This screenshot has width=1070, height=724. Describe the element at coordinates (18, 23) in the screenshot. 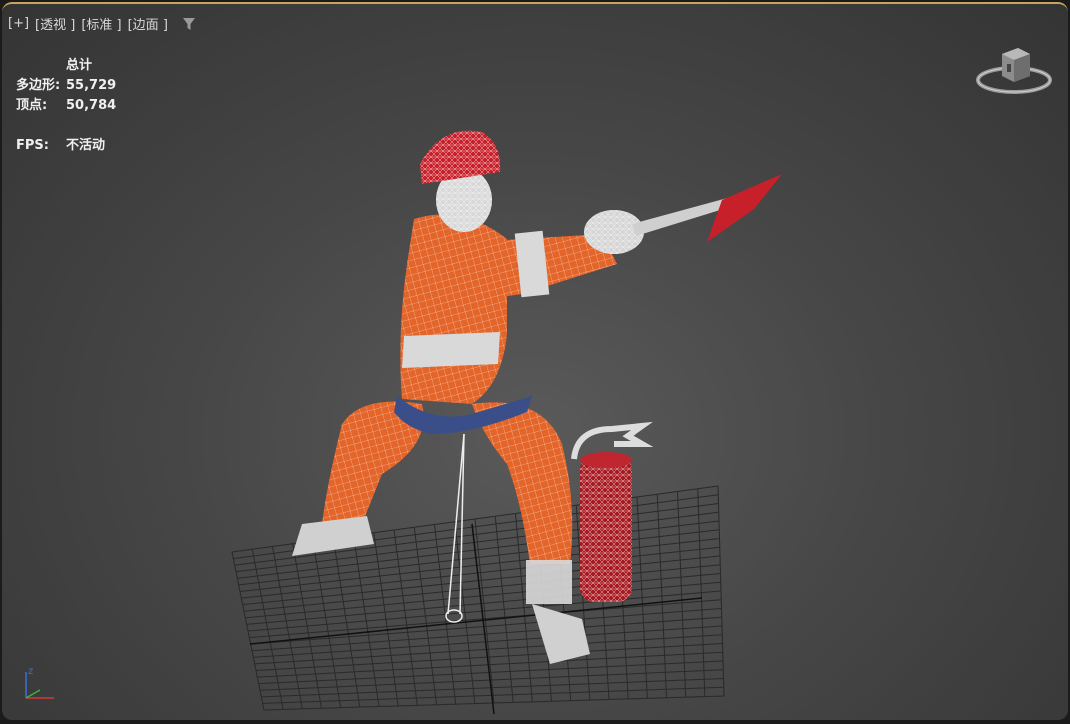

I see `viewport-plus-menu: [+]` at that location.